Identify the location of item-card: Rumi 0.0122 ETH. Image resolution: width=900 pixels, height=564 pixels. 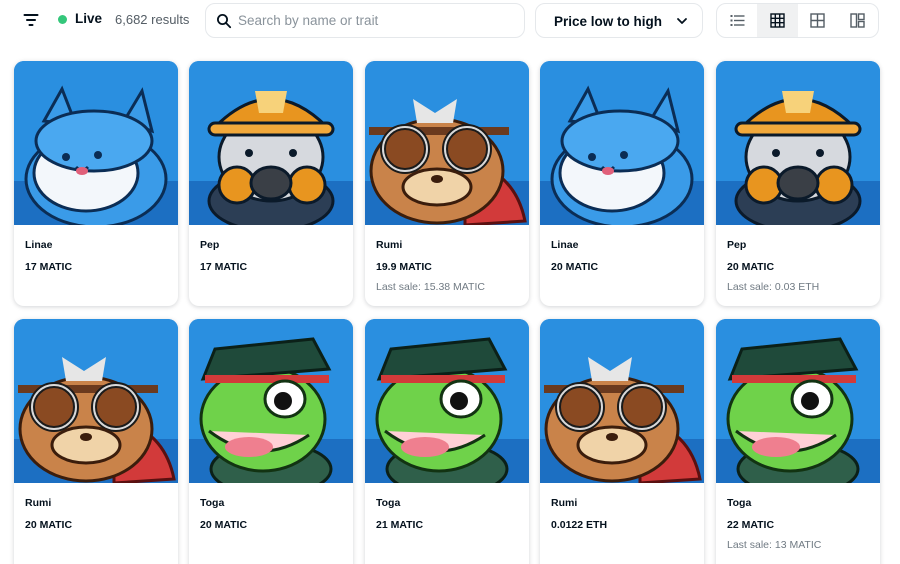
(622, 441).